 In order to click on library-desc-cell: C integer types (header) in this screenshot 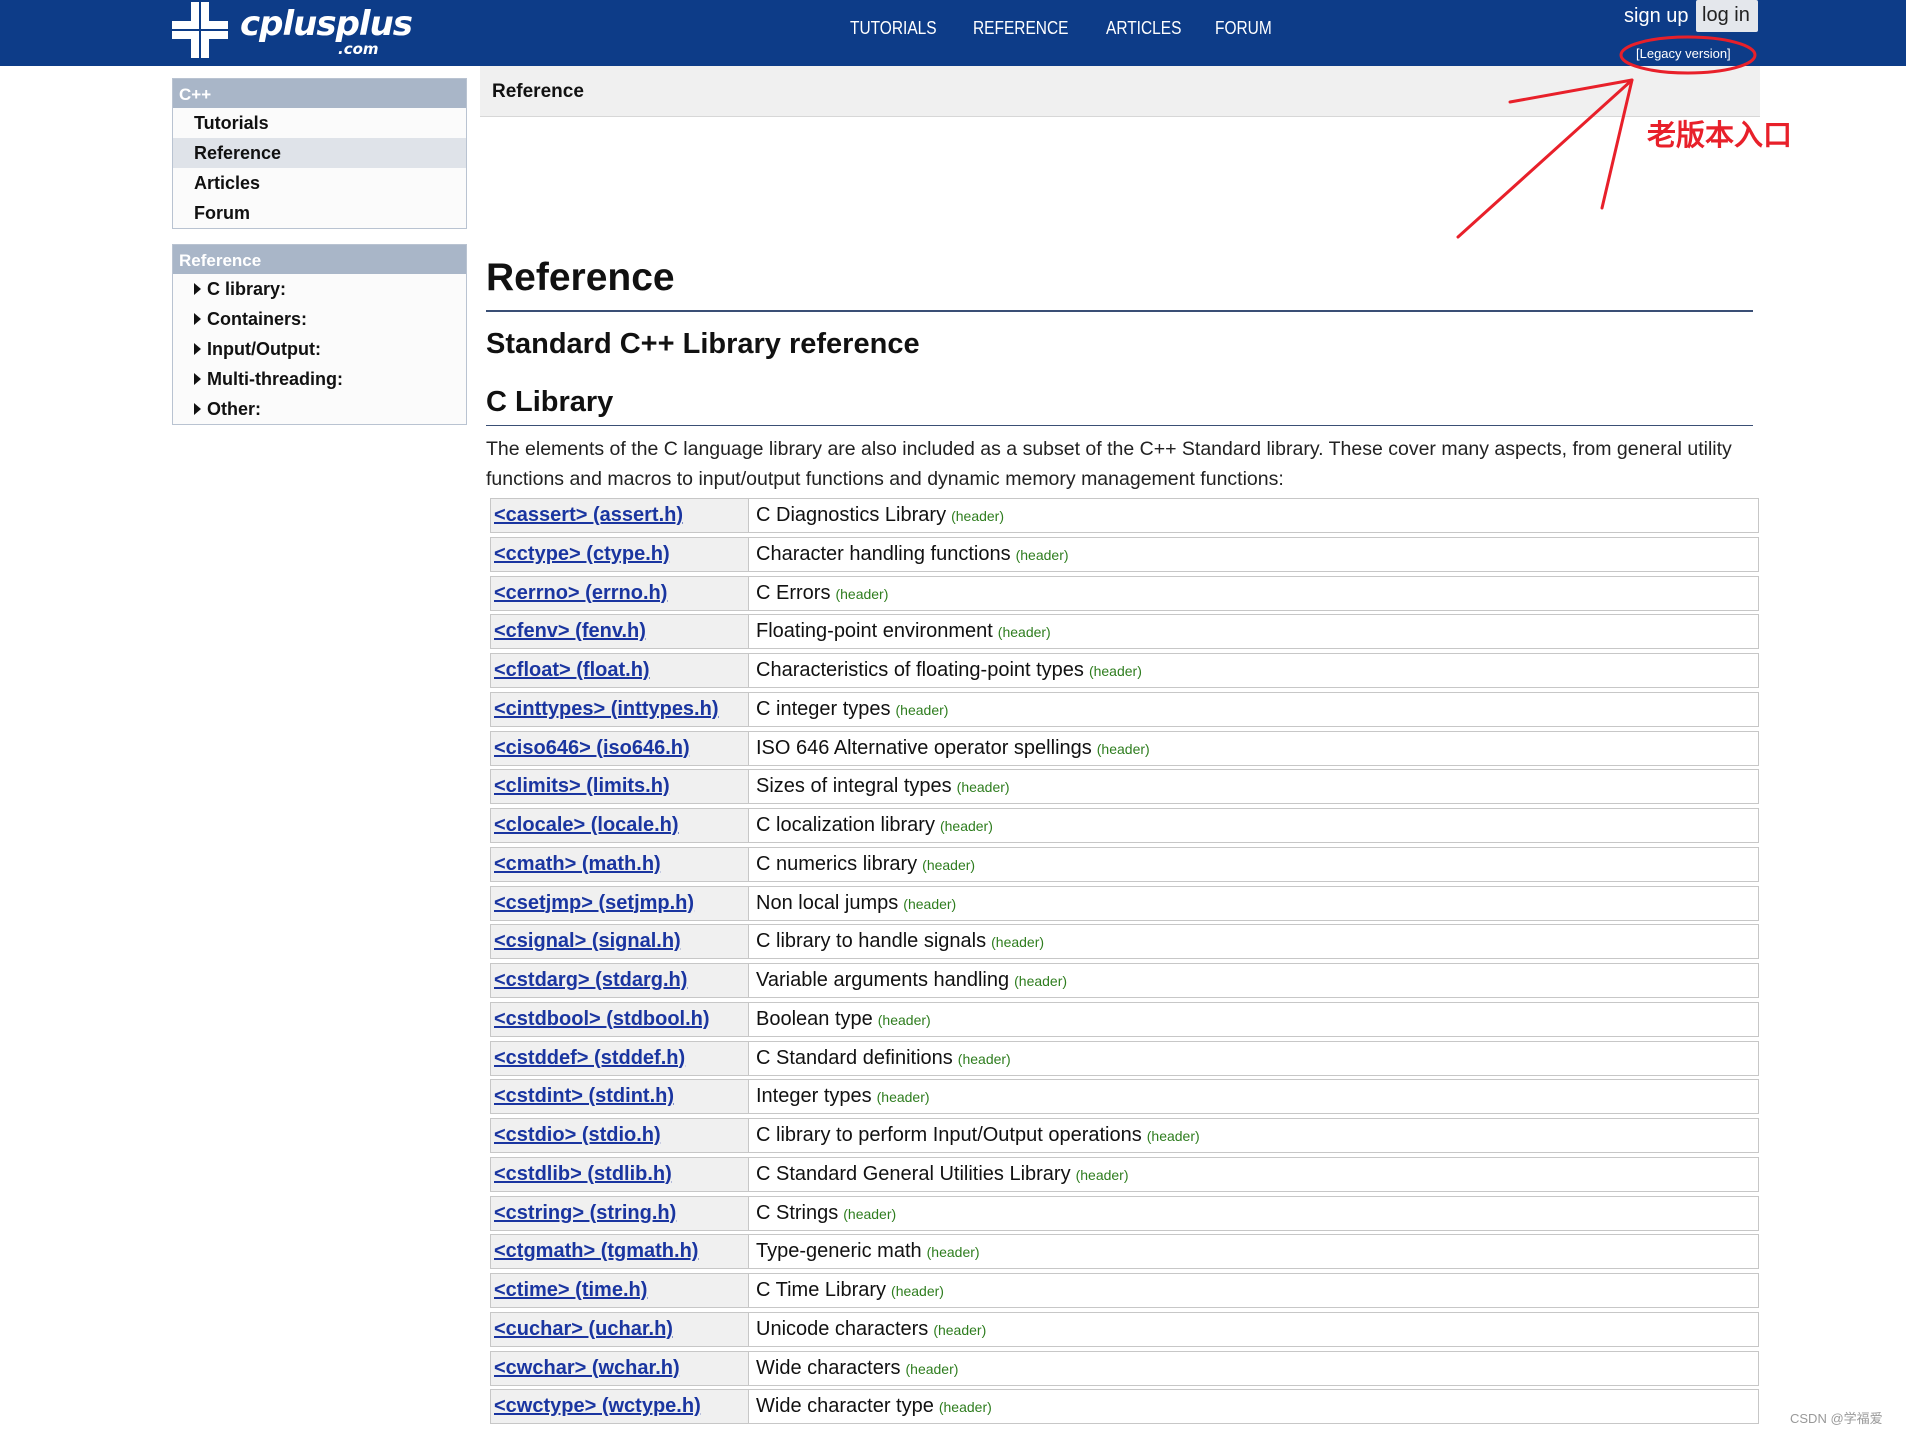, I will do `click(849, 709)`.